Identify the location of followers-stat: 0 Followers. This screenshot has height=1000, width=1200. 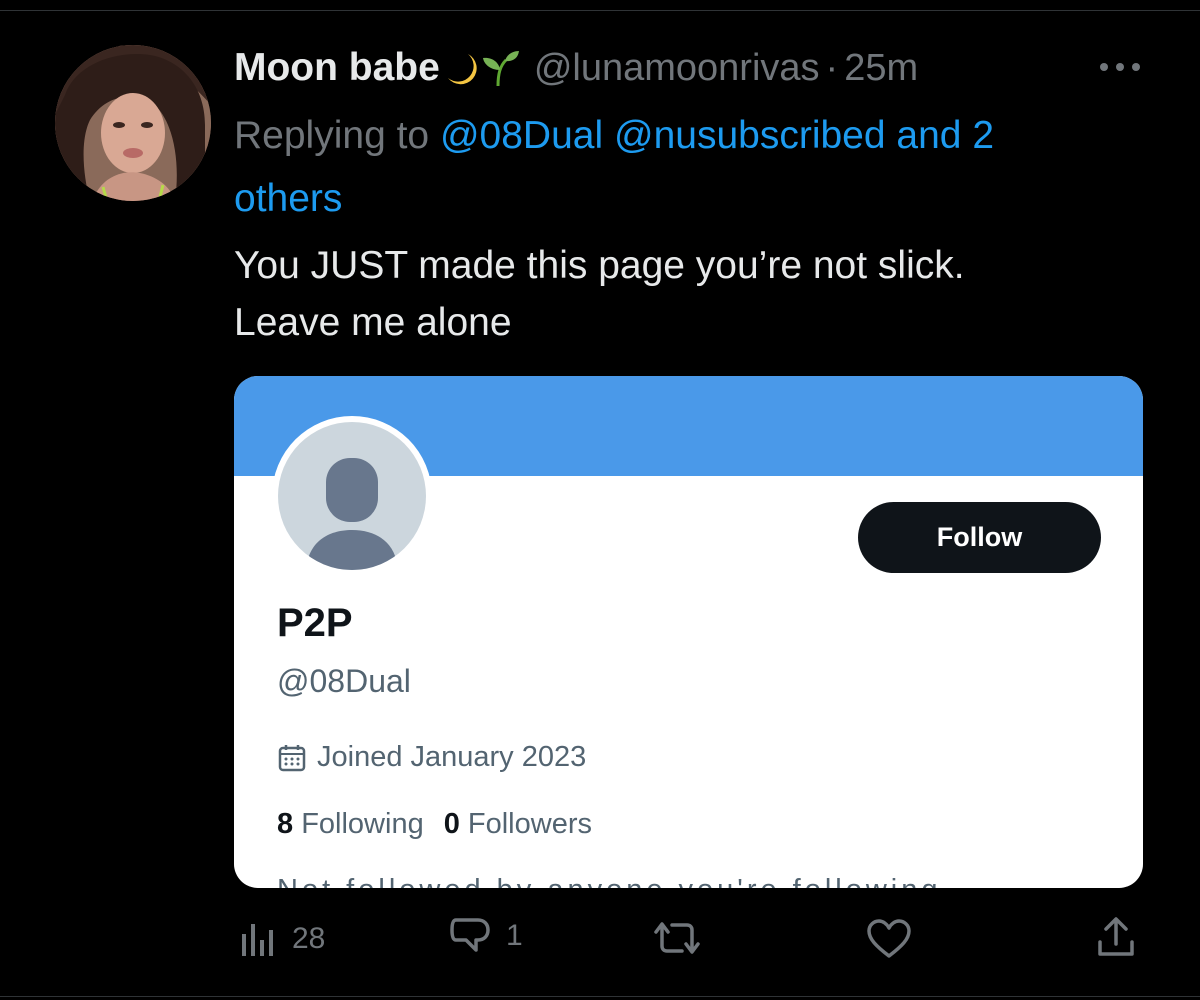
(518, 824).